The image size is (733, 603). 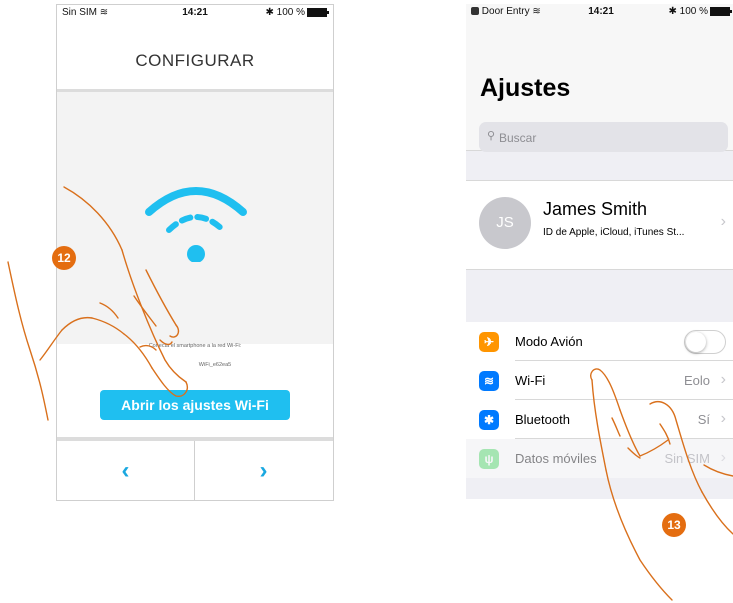 I want to click on step-badge-12: 12, so click(x=64, y=258).